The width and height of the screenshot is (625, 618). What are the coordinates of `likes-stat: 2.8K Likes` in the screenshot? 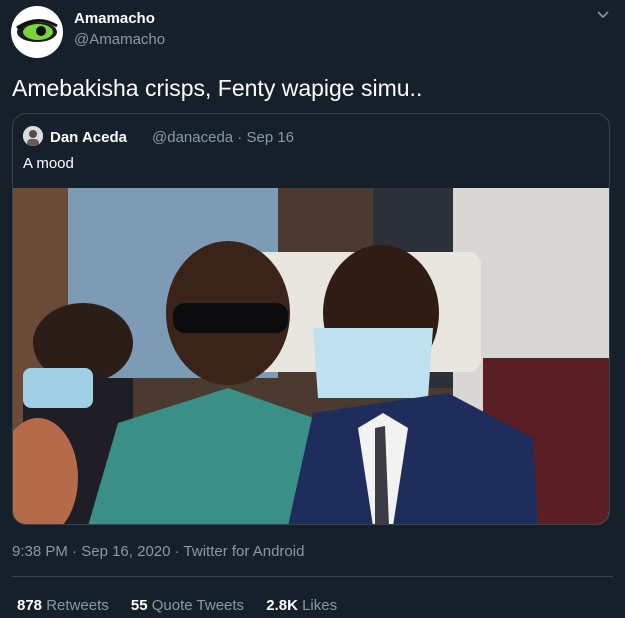 It's located at (301, 605).